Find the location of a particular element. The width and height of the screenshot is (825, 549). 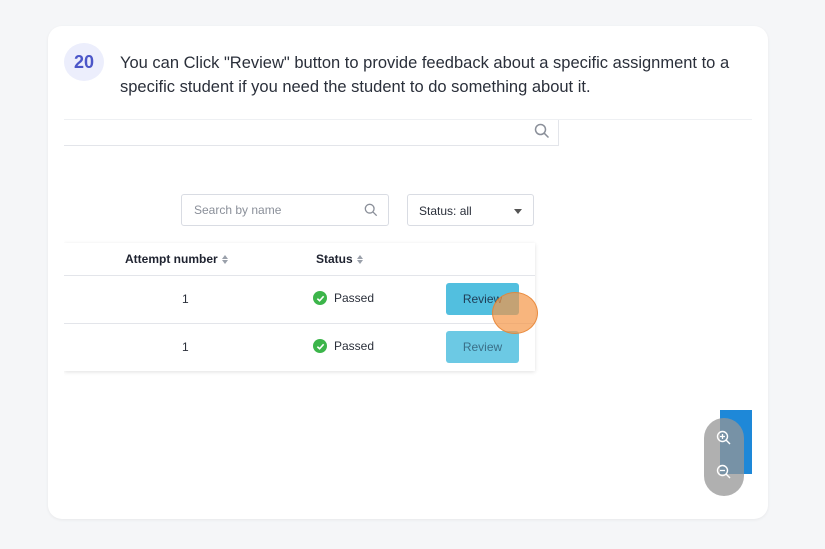

table-header: Attempt number Status is located at coordinates (299, 259).